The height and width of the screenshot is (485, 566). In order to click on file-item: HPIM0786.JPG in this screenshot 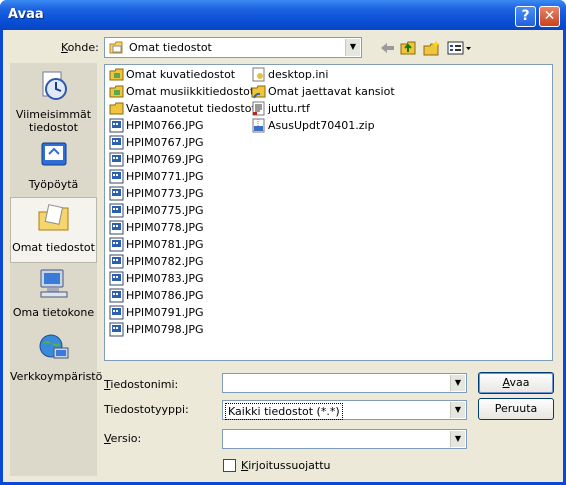, I will do `click(156, 296)`.